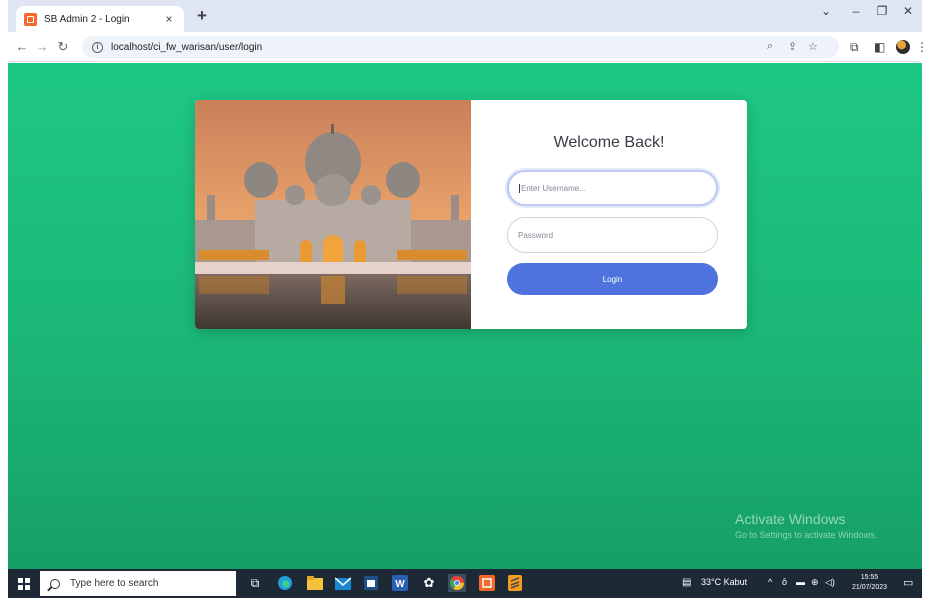 This screenshot has height=598, width=931. I want to click on new-tab-button: +, so click(202, 17).